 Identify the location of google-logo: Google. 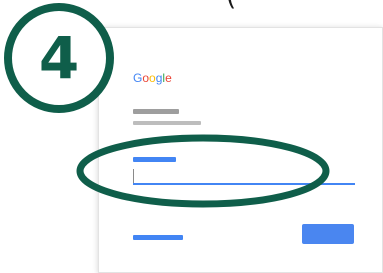
(152, 78).